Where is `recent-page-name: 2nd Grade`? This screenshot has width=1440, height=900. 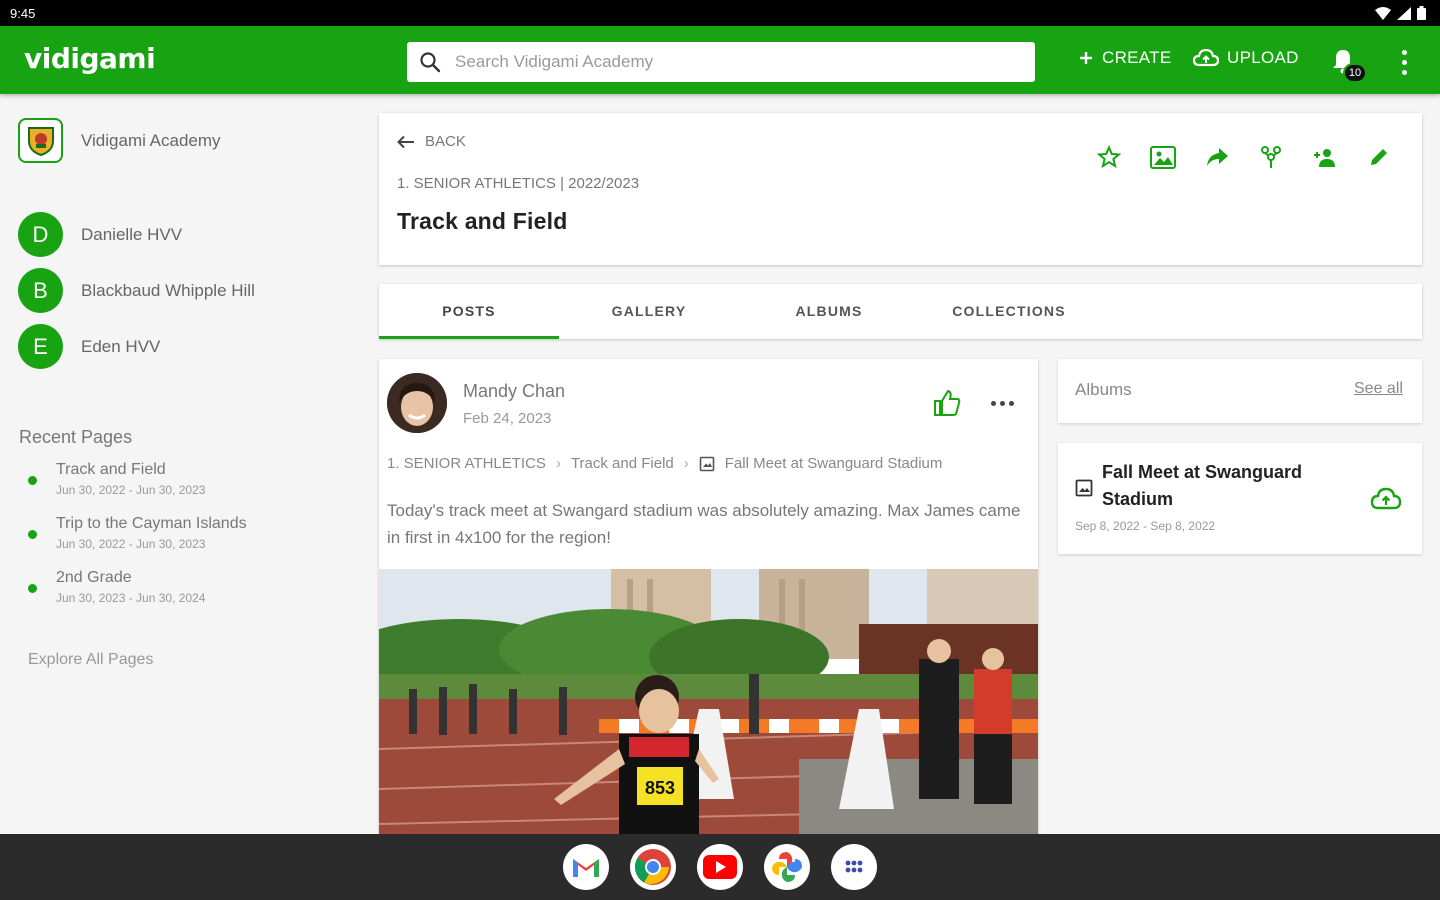 recent-page-name: 2nd Grade is located at coordinates (94, 577).